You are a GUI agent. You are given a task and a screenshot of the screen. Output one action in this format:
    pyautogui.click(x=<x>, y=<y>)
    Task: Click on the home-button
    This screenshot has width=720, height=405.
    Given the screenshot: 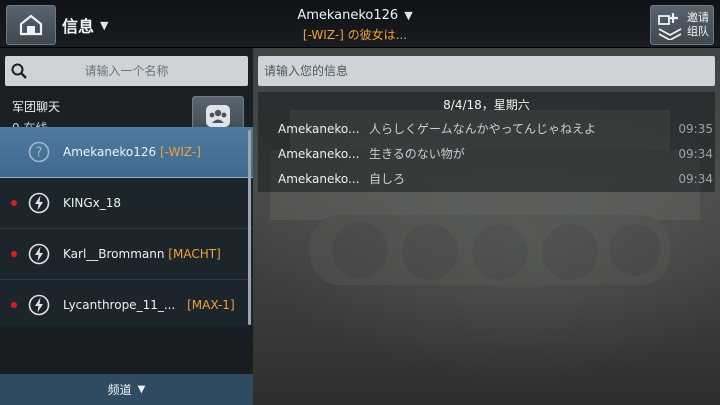 What is the action you would take?
    pyautogui.click(x=31, y=25)
    